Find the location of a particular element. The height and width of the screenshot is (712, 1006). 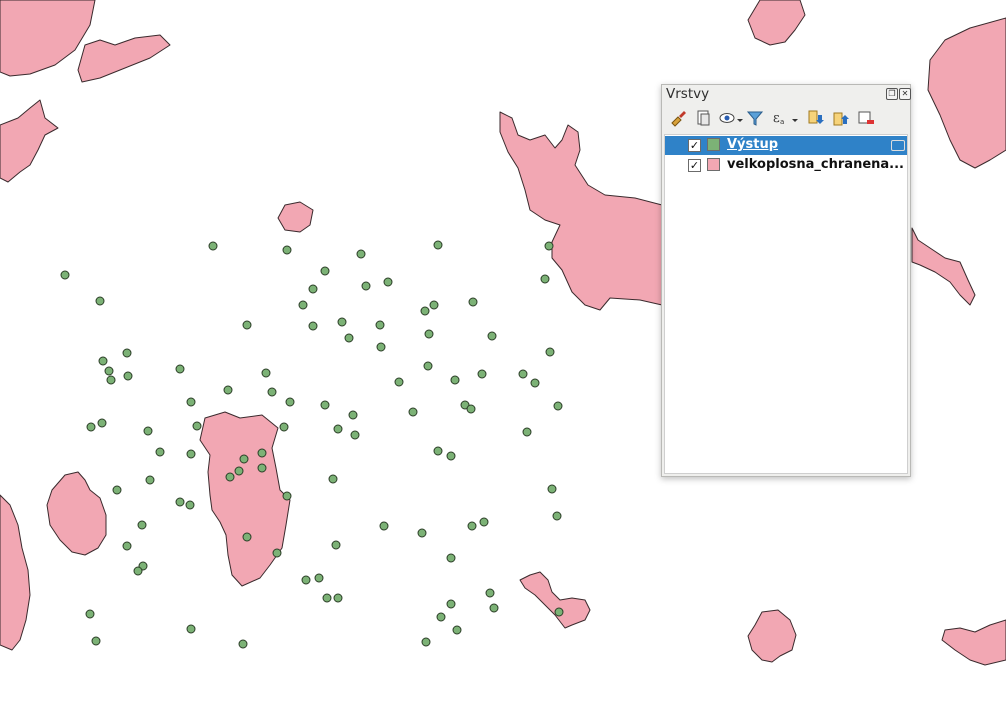

expression-filter-icon: εa is located at coordinates (784, 118).